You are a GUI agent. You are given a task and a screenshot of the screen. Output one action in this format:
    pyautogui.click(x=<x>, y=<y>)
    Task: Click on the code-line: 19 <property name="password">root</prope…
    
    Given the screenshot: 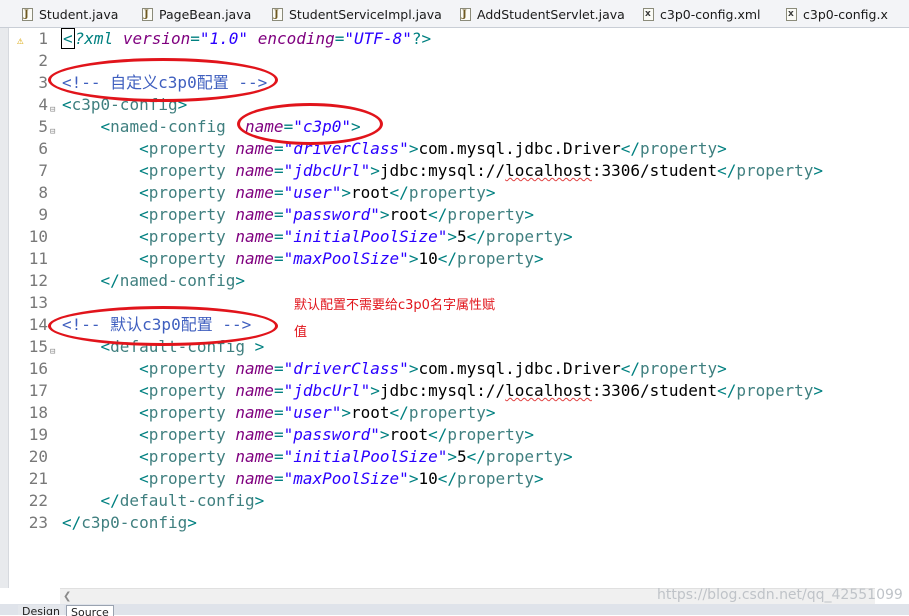 What is the action you would take?
    pyautogui.click(x=437, y=435)
    